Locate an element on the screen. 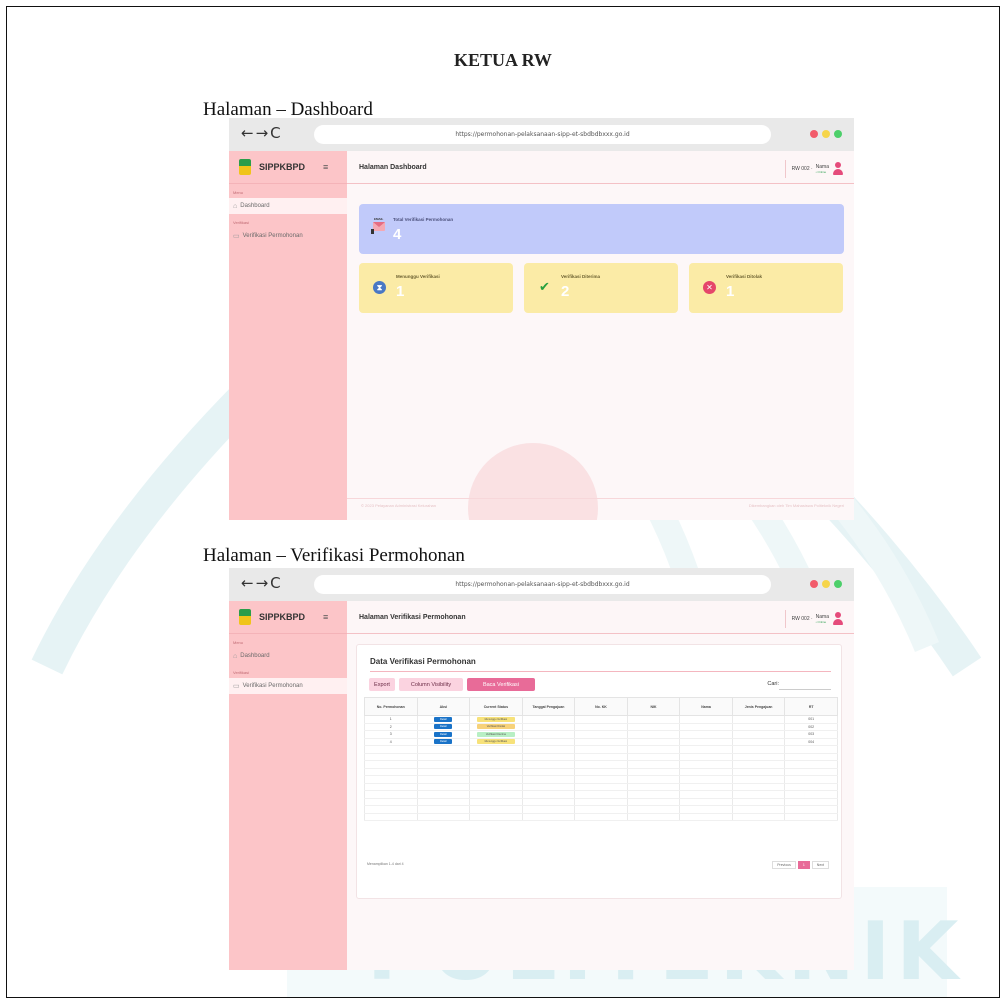  column-header: NIK is located at coordinates (653, 706).